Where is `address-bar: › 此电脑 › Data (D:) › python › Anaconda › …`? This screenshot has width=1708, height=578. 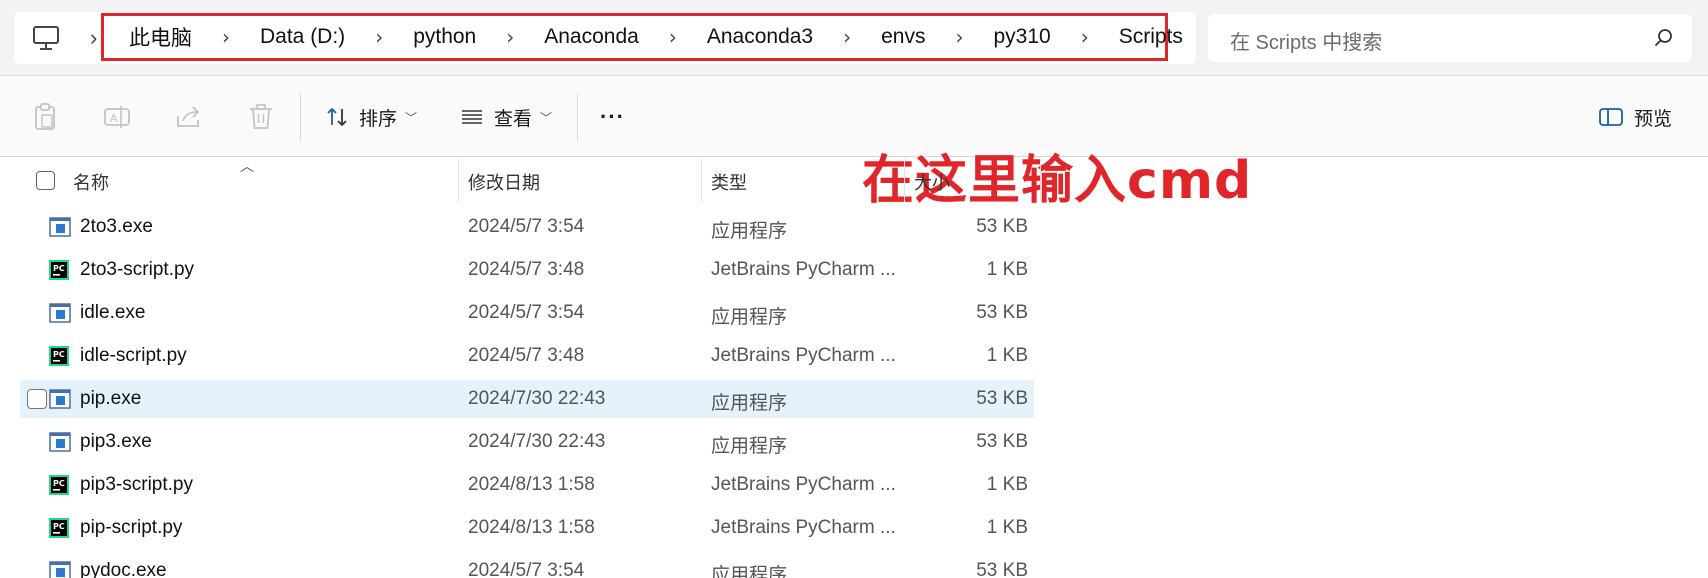 address-bar: › 此电脑 › Data (D:) › python › Anaconda › … is located at coordinates (605, 38).